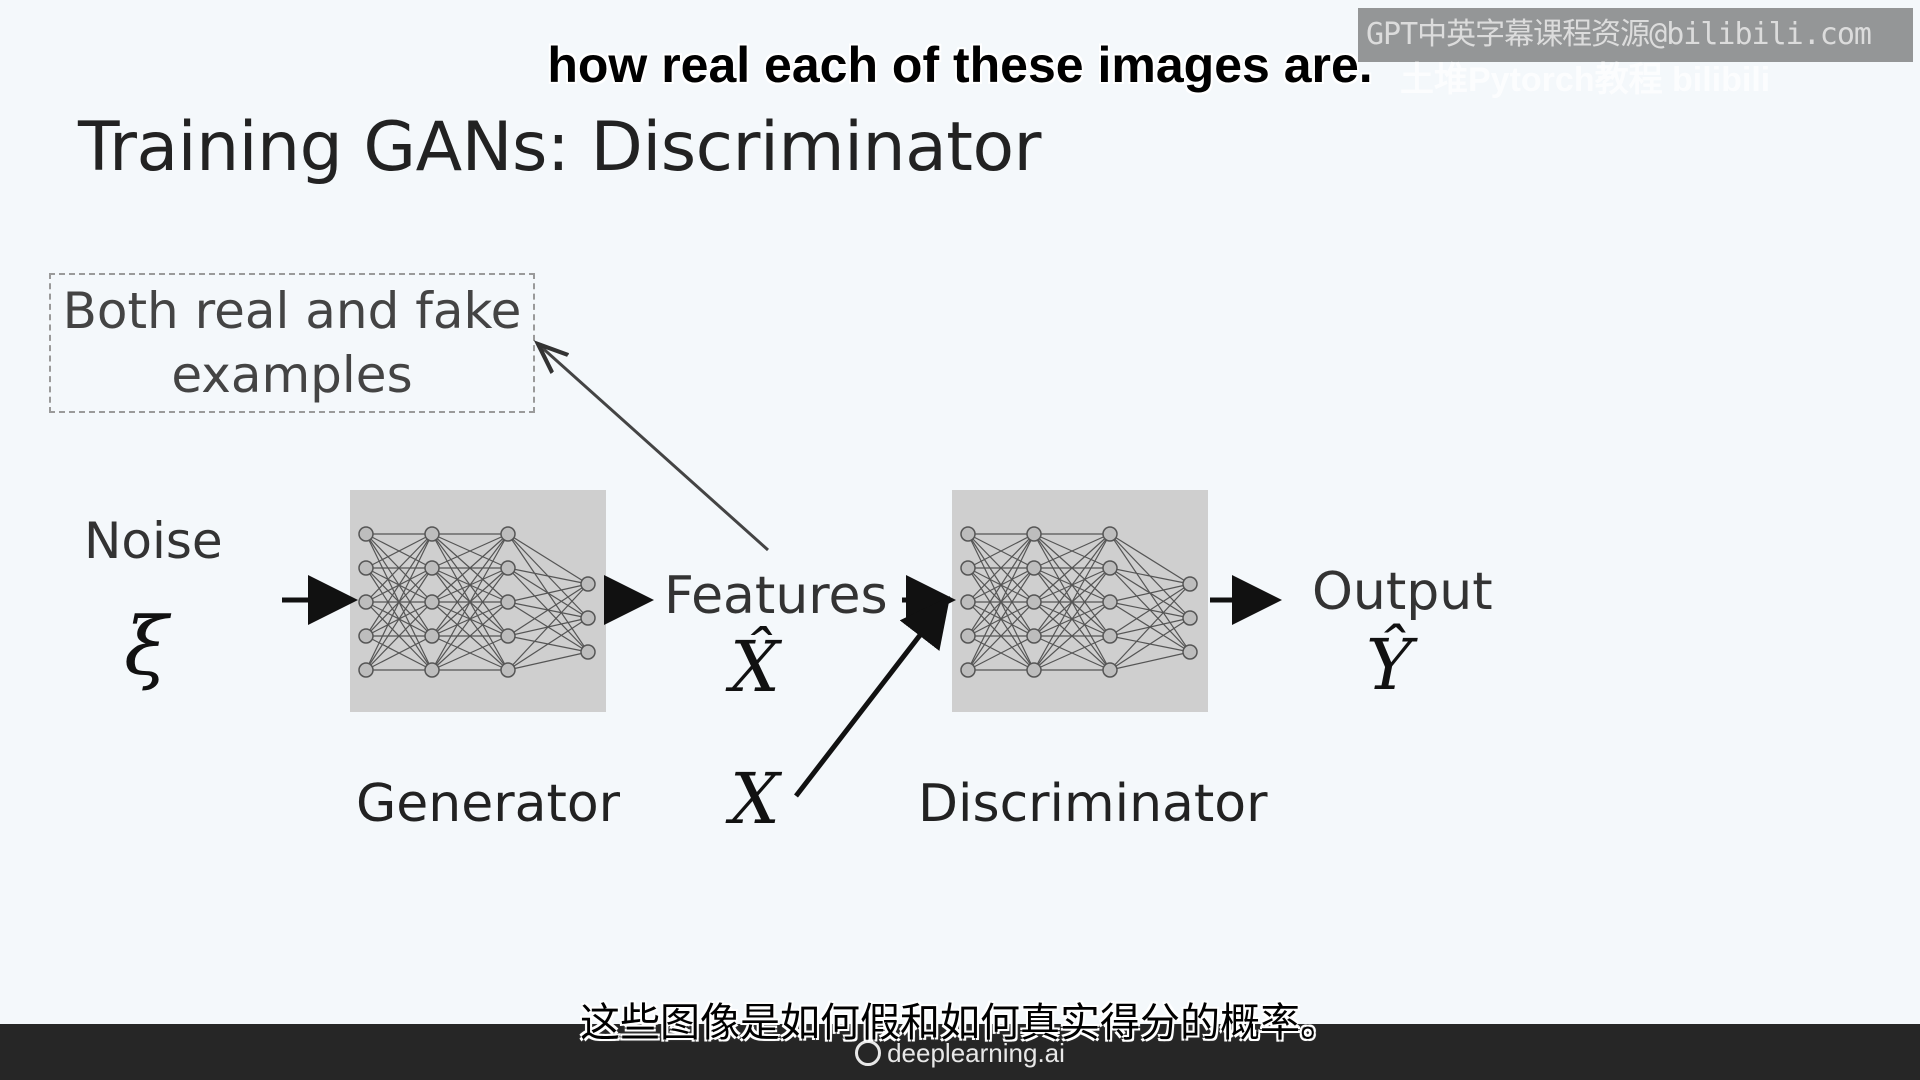  What do you see at coordinates (960, 1023) in the screenshot?
I see `chinese-subtitle: 这些图像是如何假和如何真实得分的概率。` at bounding box center [960, 1023].